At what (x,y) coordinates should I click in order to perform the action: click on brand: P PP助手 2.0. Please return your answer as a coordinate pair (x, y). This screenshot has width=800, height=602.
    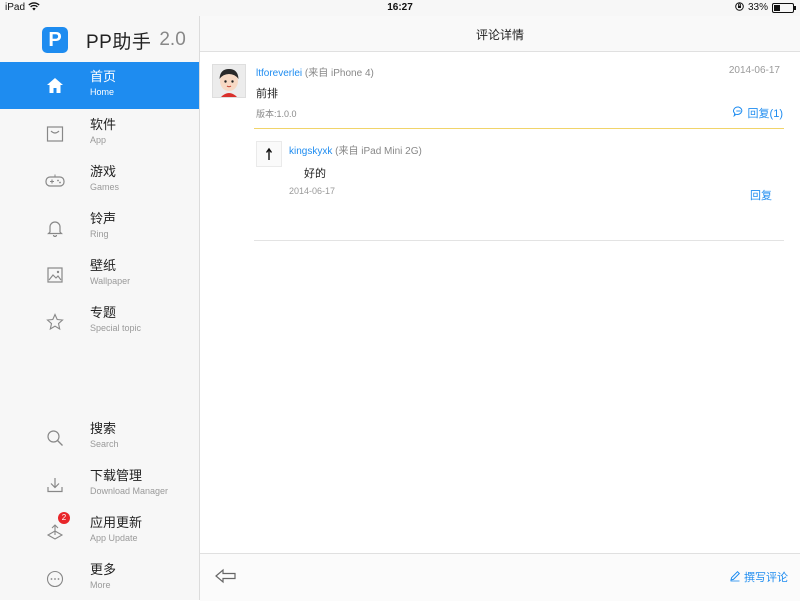
    Looking at the image, I should click on (114, 40).